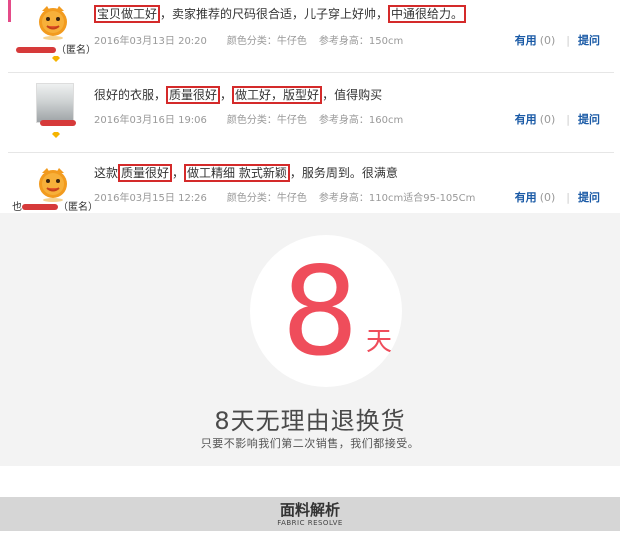  What do you see at coordinates (277, 95) in the screenshot?
I see `highlight-box: 做工好，版型好` at bounding box center [277, 95].